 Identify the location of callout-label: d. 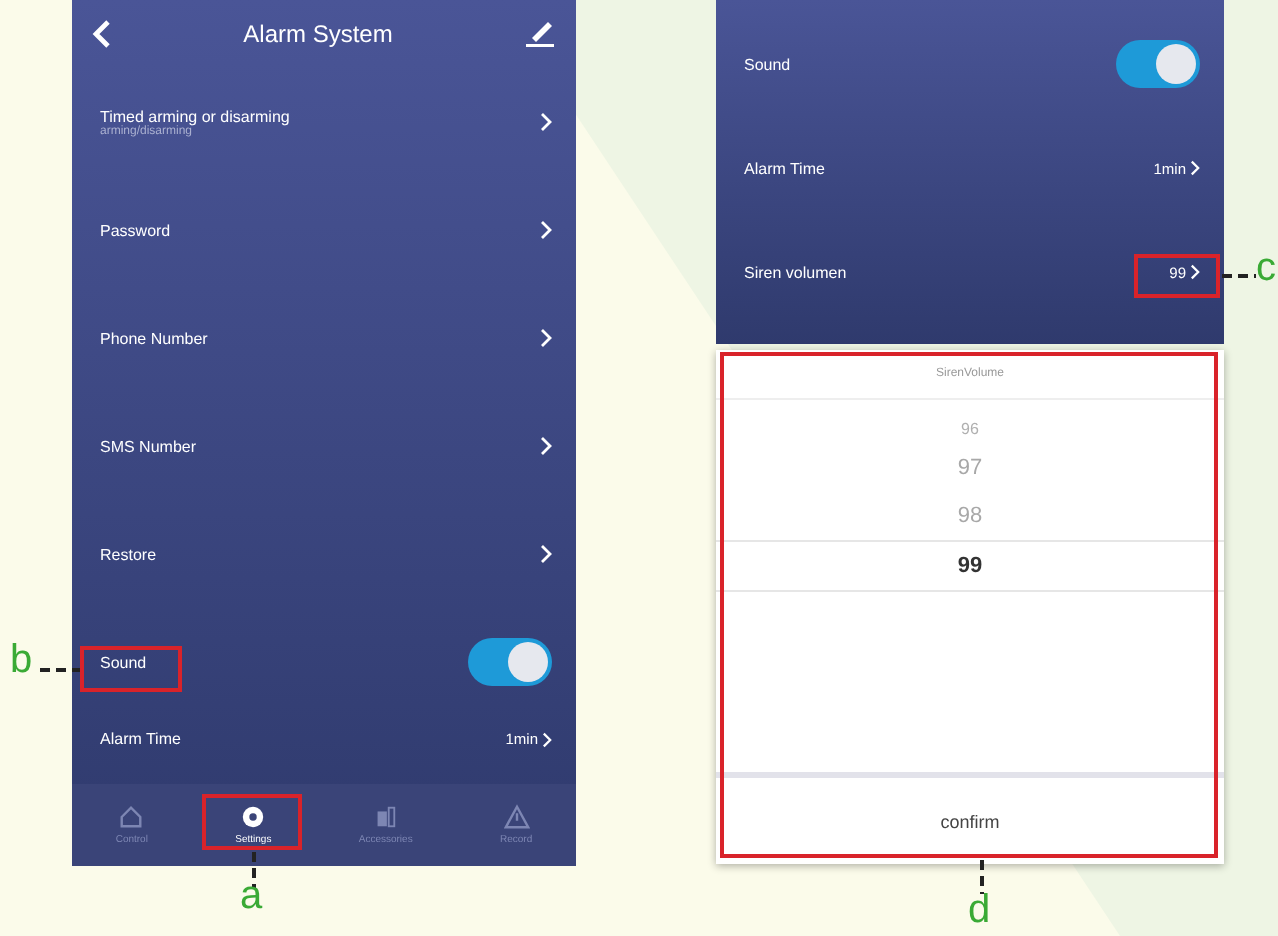
(979, 910).